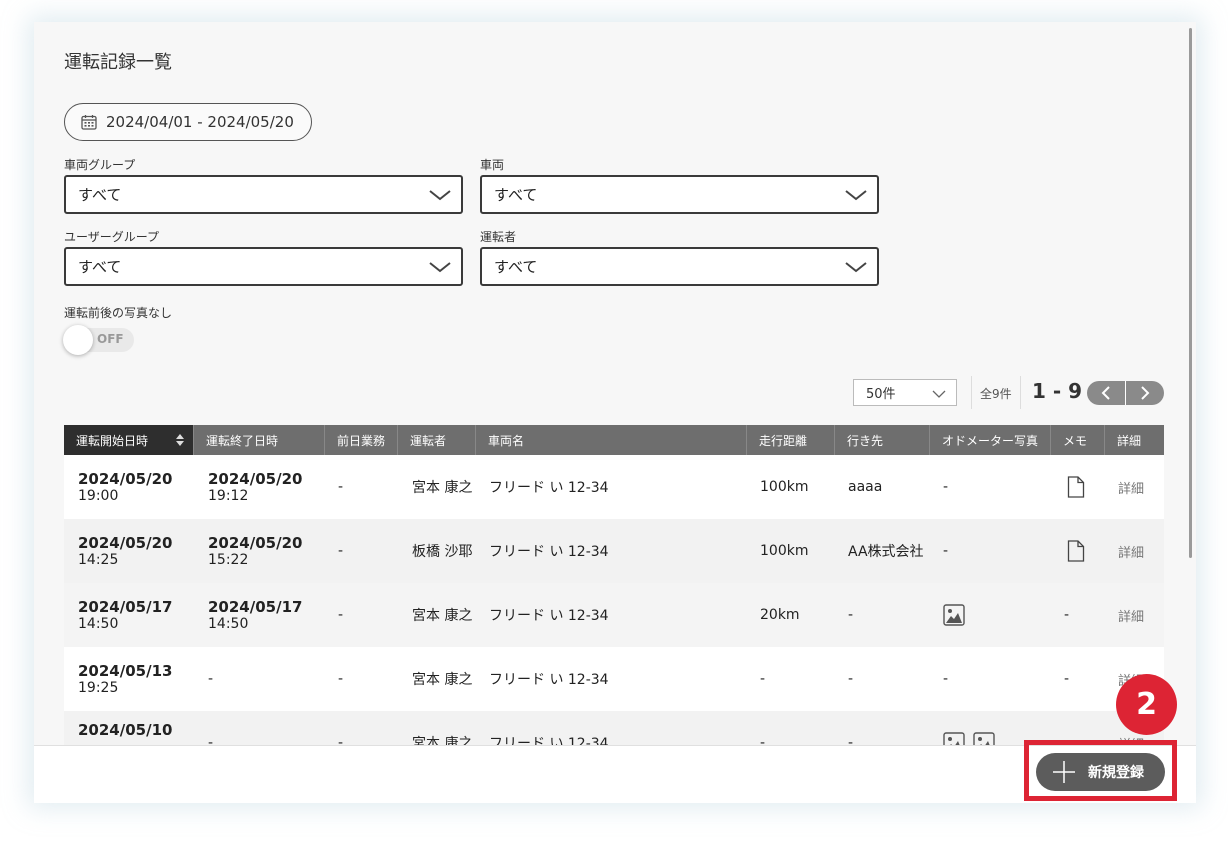 This screenshot has height=844, width=1228. I want to click on column-destination: 行き先, so click(882, 440).